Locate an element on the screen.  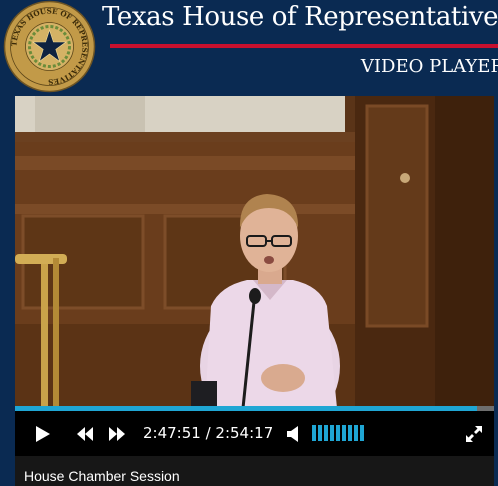
rewind-icon is located at coordinates (85, 433).